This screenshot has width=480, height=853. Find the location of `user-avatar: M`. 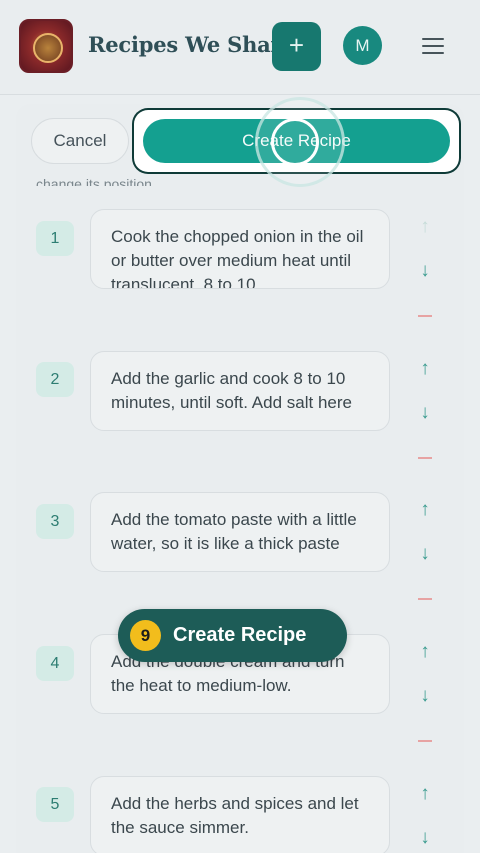

user-avatar: M is located at coordinates (362, 45).